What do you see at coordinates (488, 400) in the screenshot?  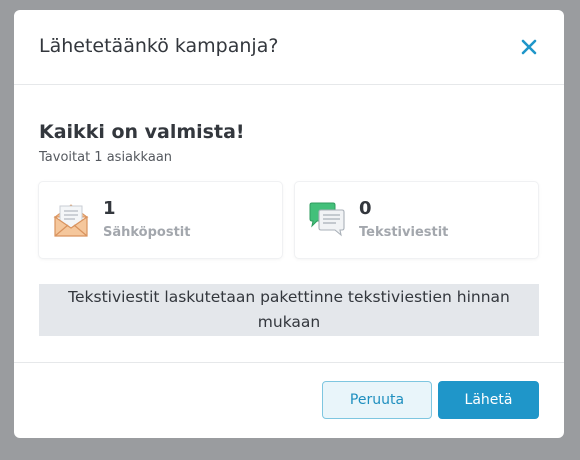 I see `send-button: Lähetä` at bounding box center [488, 400].